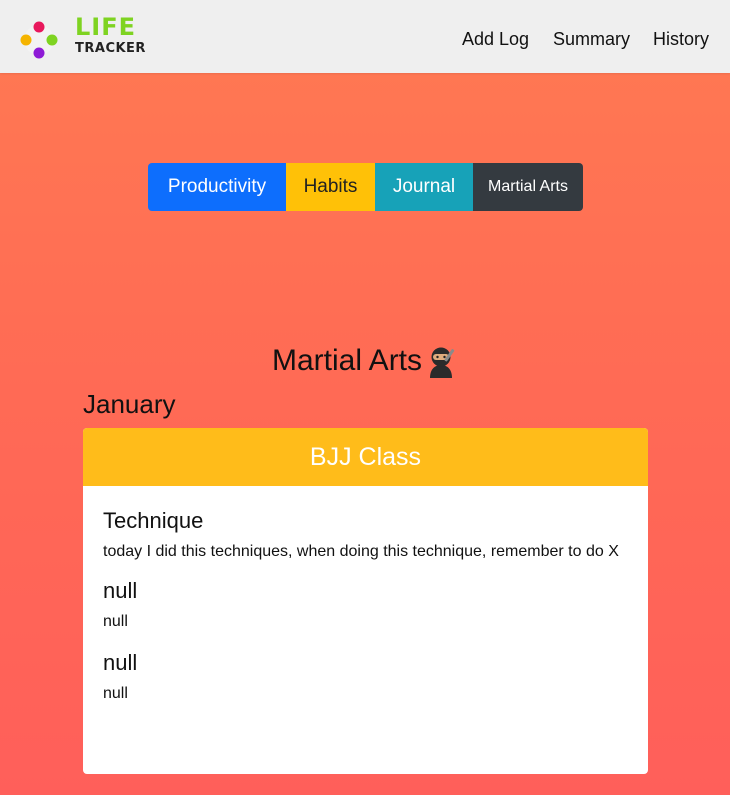  I want to click on journal-button: Journal, so click(424, 187).